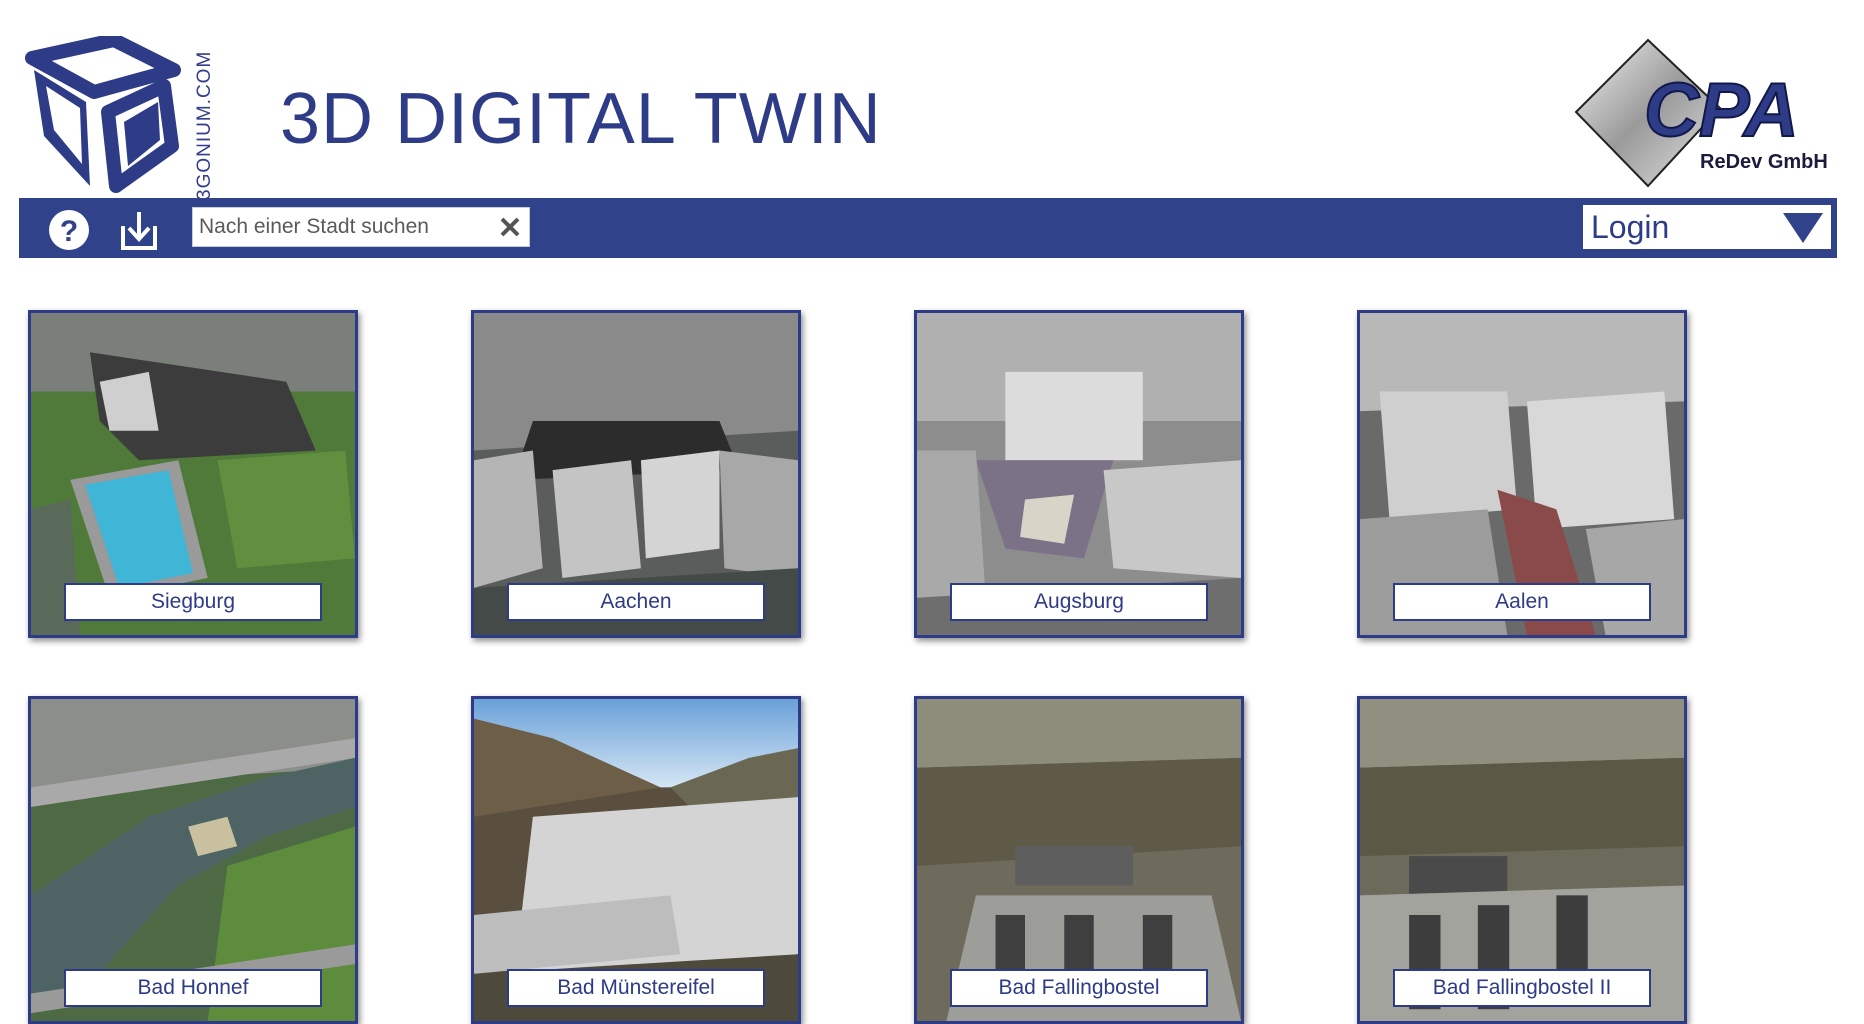 Image resolution: width=1864 pixels, height=1024 pixels. Describe the element at coordinates (1707, 227) in the screenshot. I see `login-dropdown: Login` at that location.